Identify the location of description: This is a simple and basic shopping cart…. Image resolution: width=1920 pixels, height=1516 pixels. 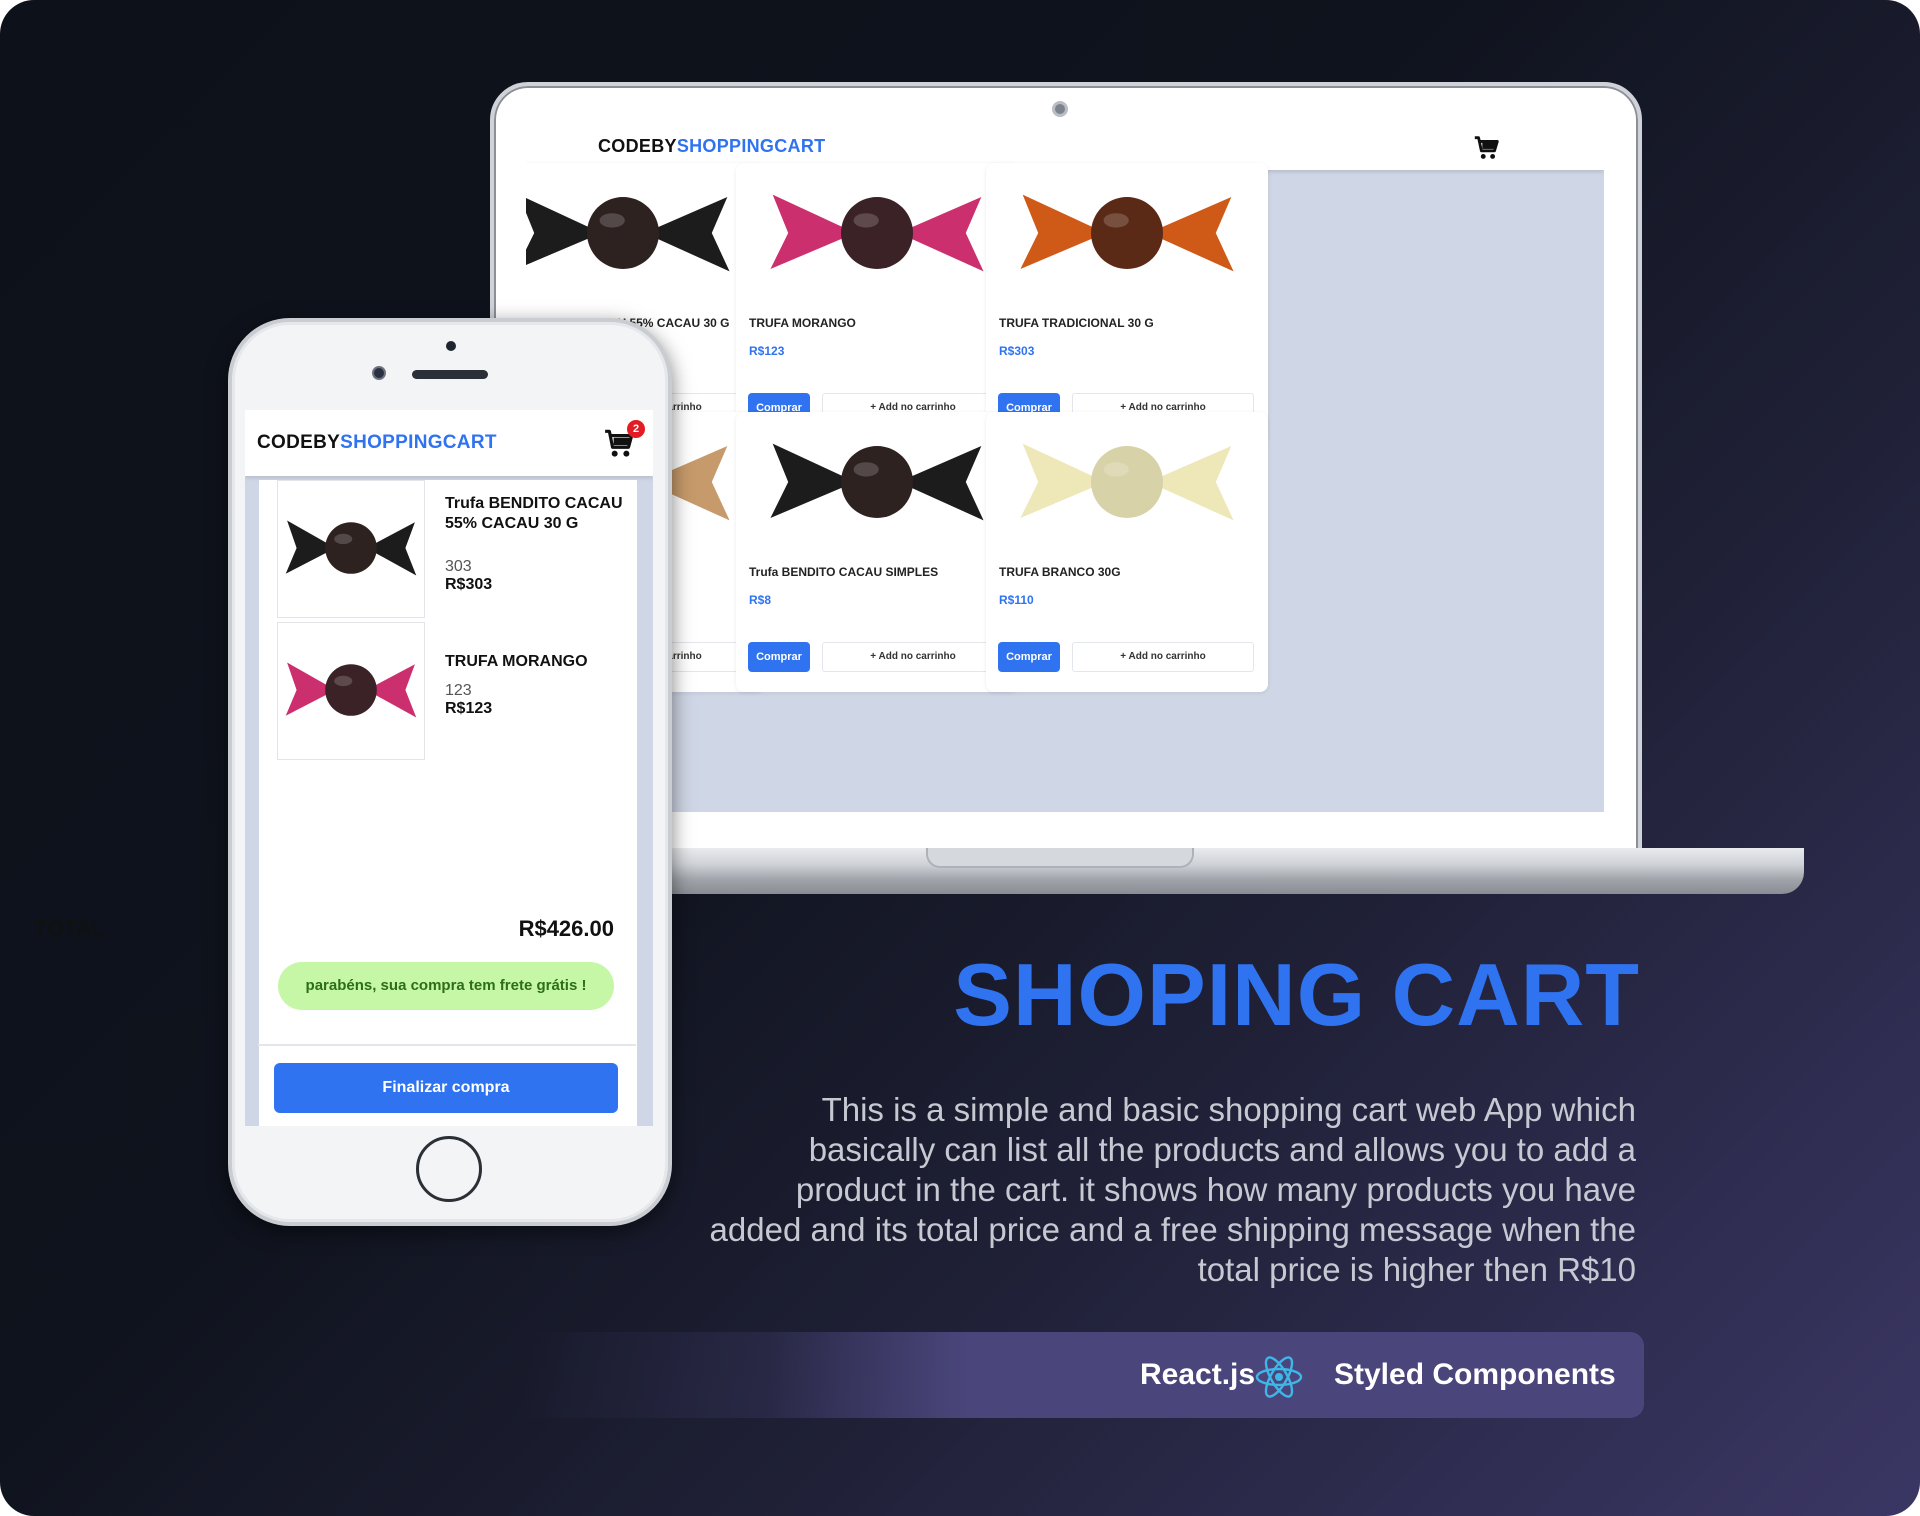
(1172, 1189).